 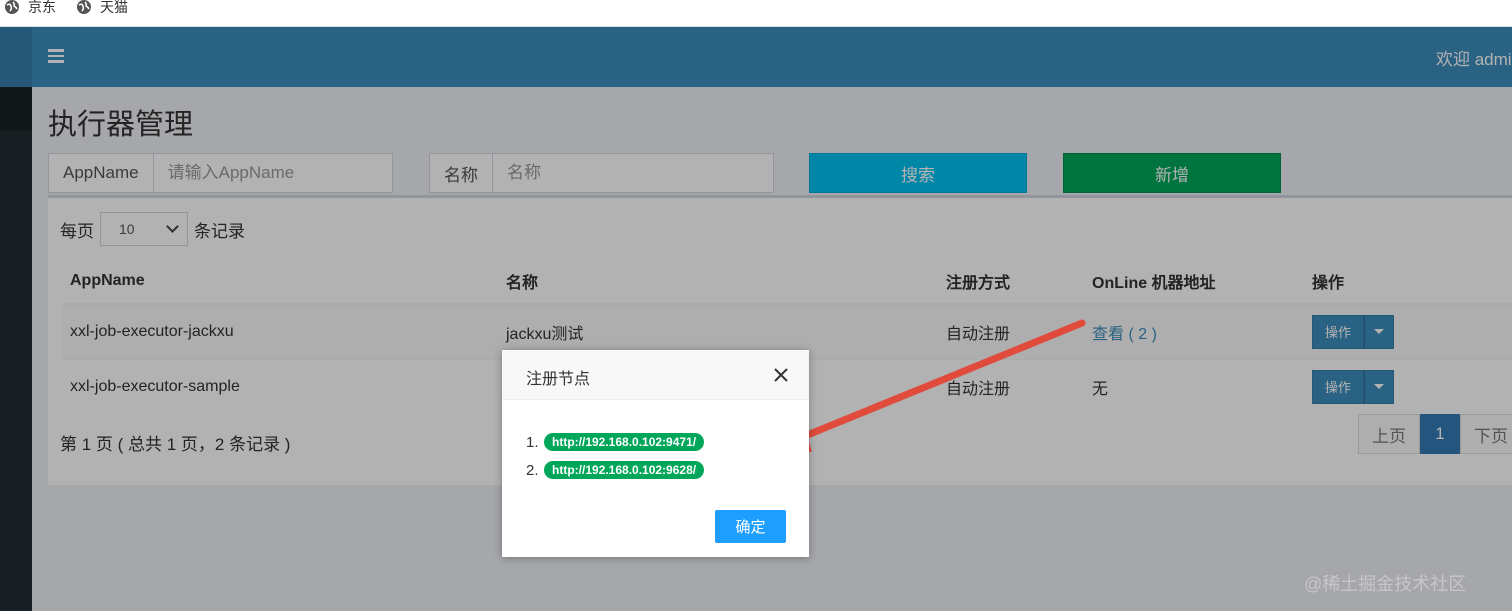 What do you see at coordinates (781, 375) in the screenshot?
I see `close-icon` at bounding box center [781, 375].